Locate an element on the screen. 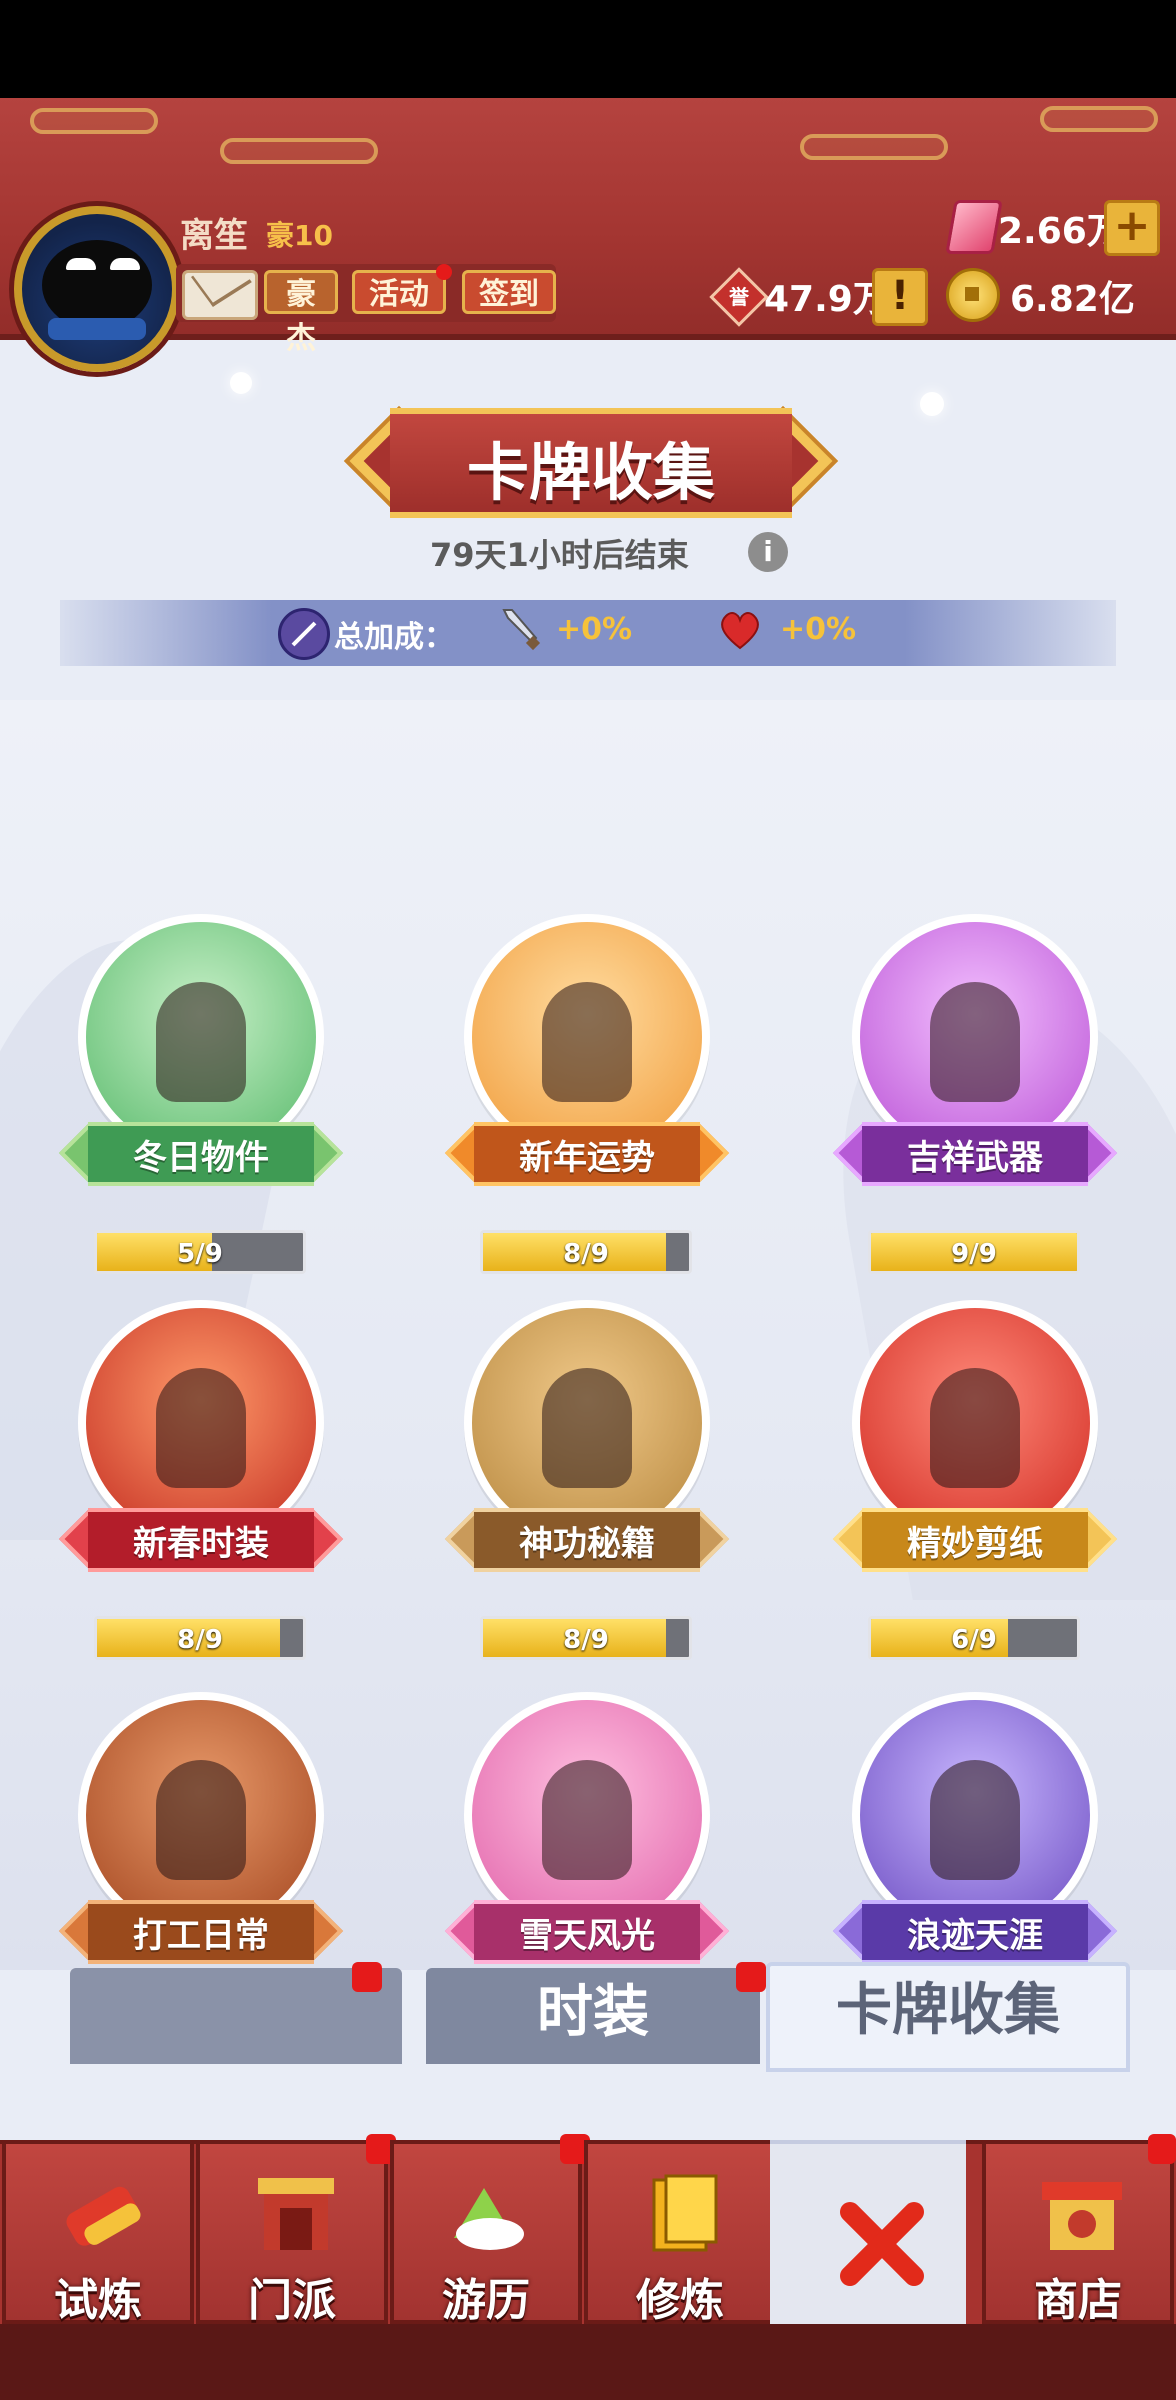  nav-label: 试炼 is located at coordinates (98, 2300).